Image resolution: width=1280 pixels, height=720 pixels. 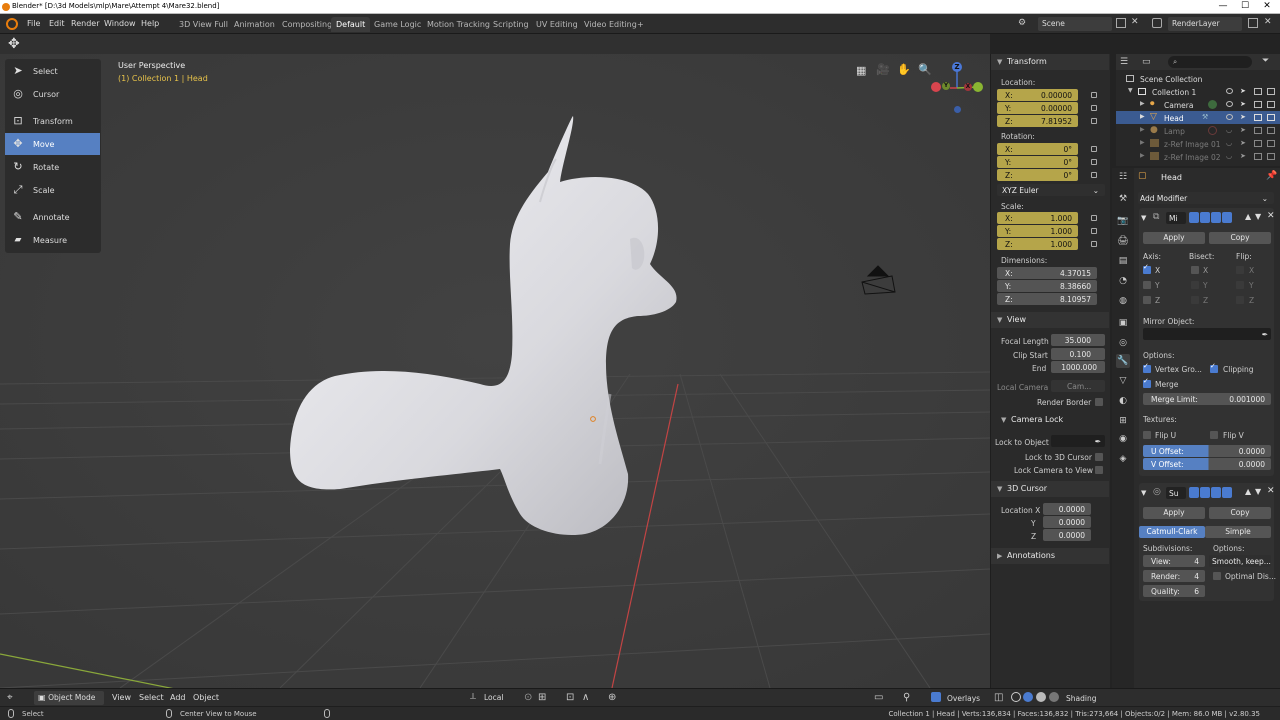 What do you see at coordinates (52, 167) in the screenshot?
I see `tool-rotate: ↻ Rotate` at bounding box center [52, 167].